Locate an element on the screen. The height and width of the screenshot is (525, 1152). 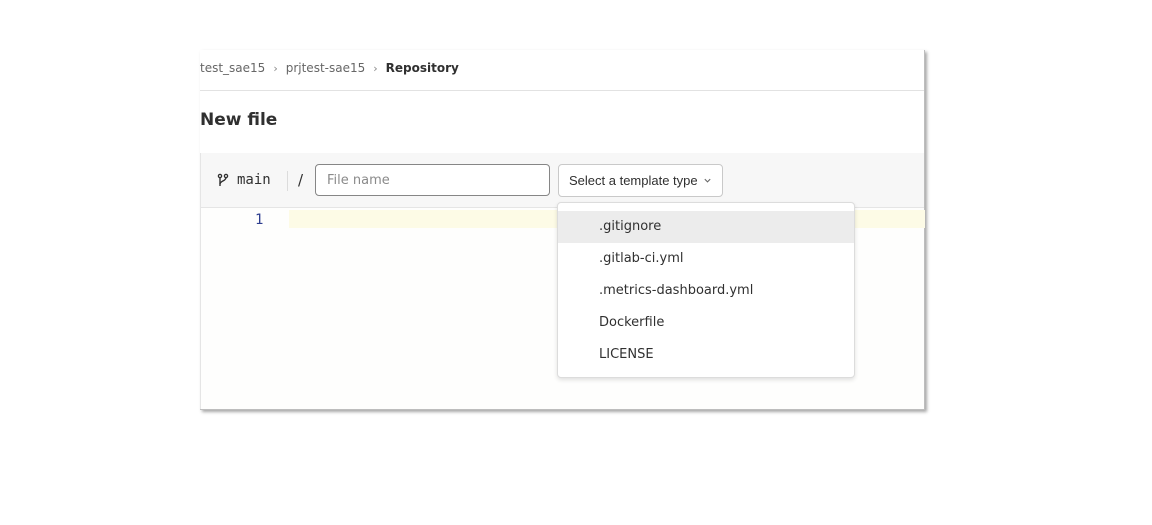
template-item-license: LICENSE is located at coordinates (706, 355).